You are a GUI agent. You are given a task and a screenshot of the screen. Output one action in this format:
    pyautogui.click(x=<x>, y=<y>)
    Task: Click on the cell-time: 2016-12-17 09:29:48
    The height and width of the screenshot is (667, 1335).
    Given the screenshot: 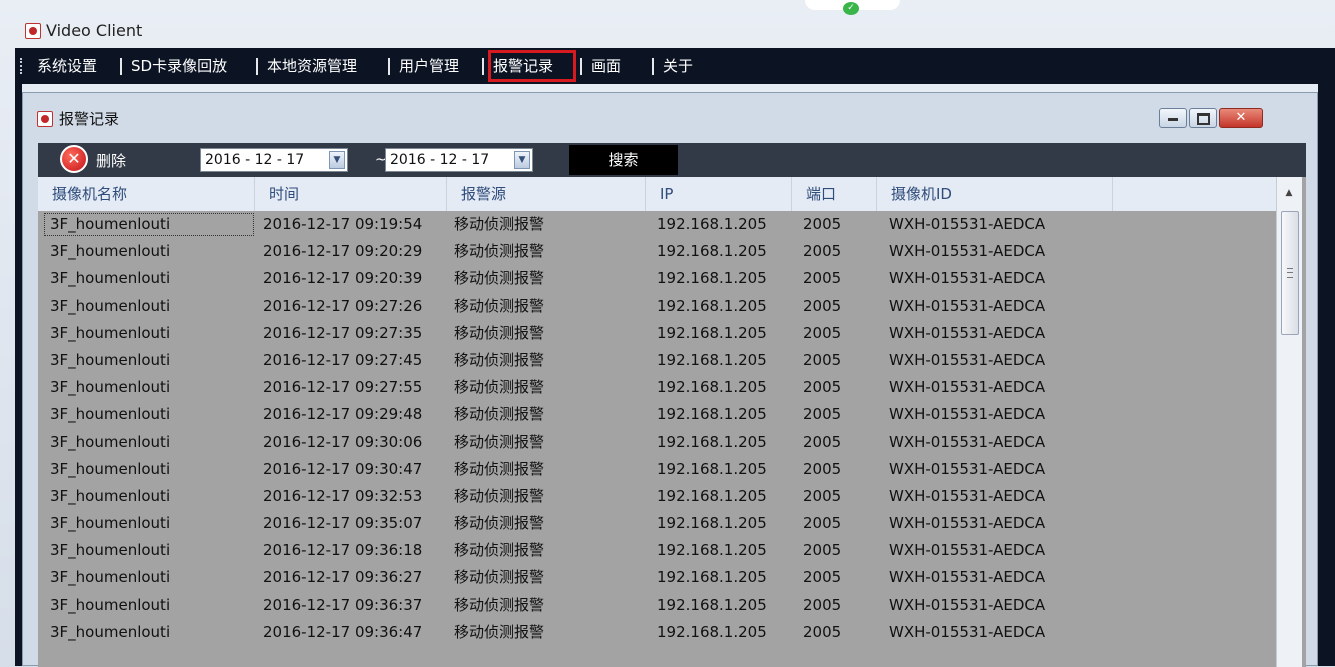 What is the action you would take?
    pyautogui.click(x=343, y=414)
    